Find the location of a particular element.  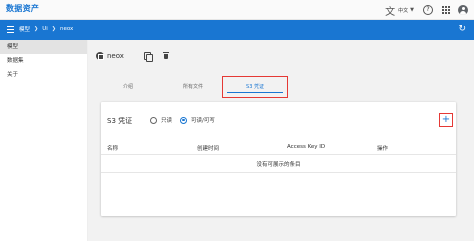

top-app-bar: 数据资产 文 中文 ▼ ? is located at coordinates (237, 10).